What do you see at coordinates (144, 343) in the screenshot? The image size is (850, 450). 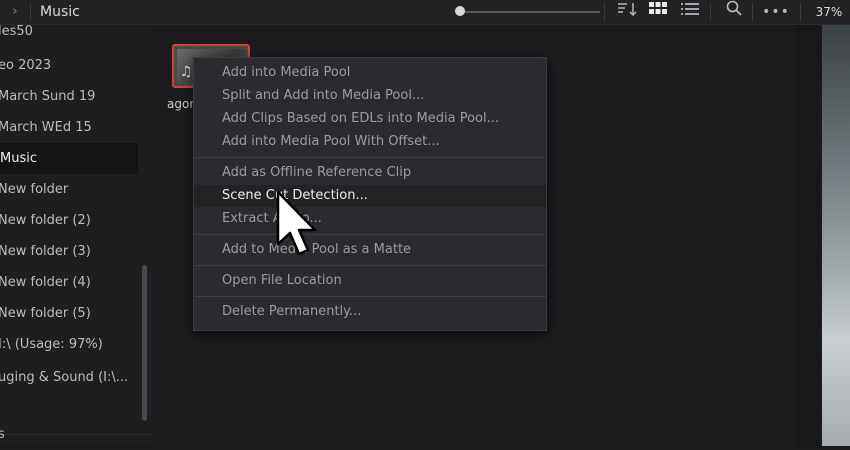 I see `sidebar-scrollbar` at bounding box center [144, 343].